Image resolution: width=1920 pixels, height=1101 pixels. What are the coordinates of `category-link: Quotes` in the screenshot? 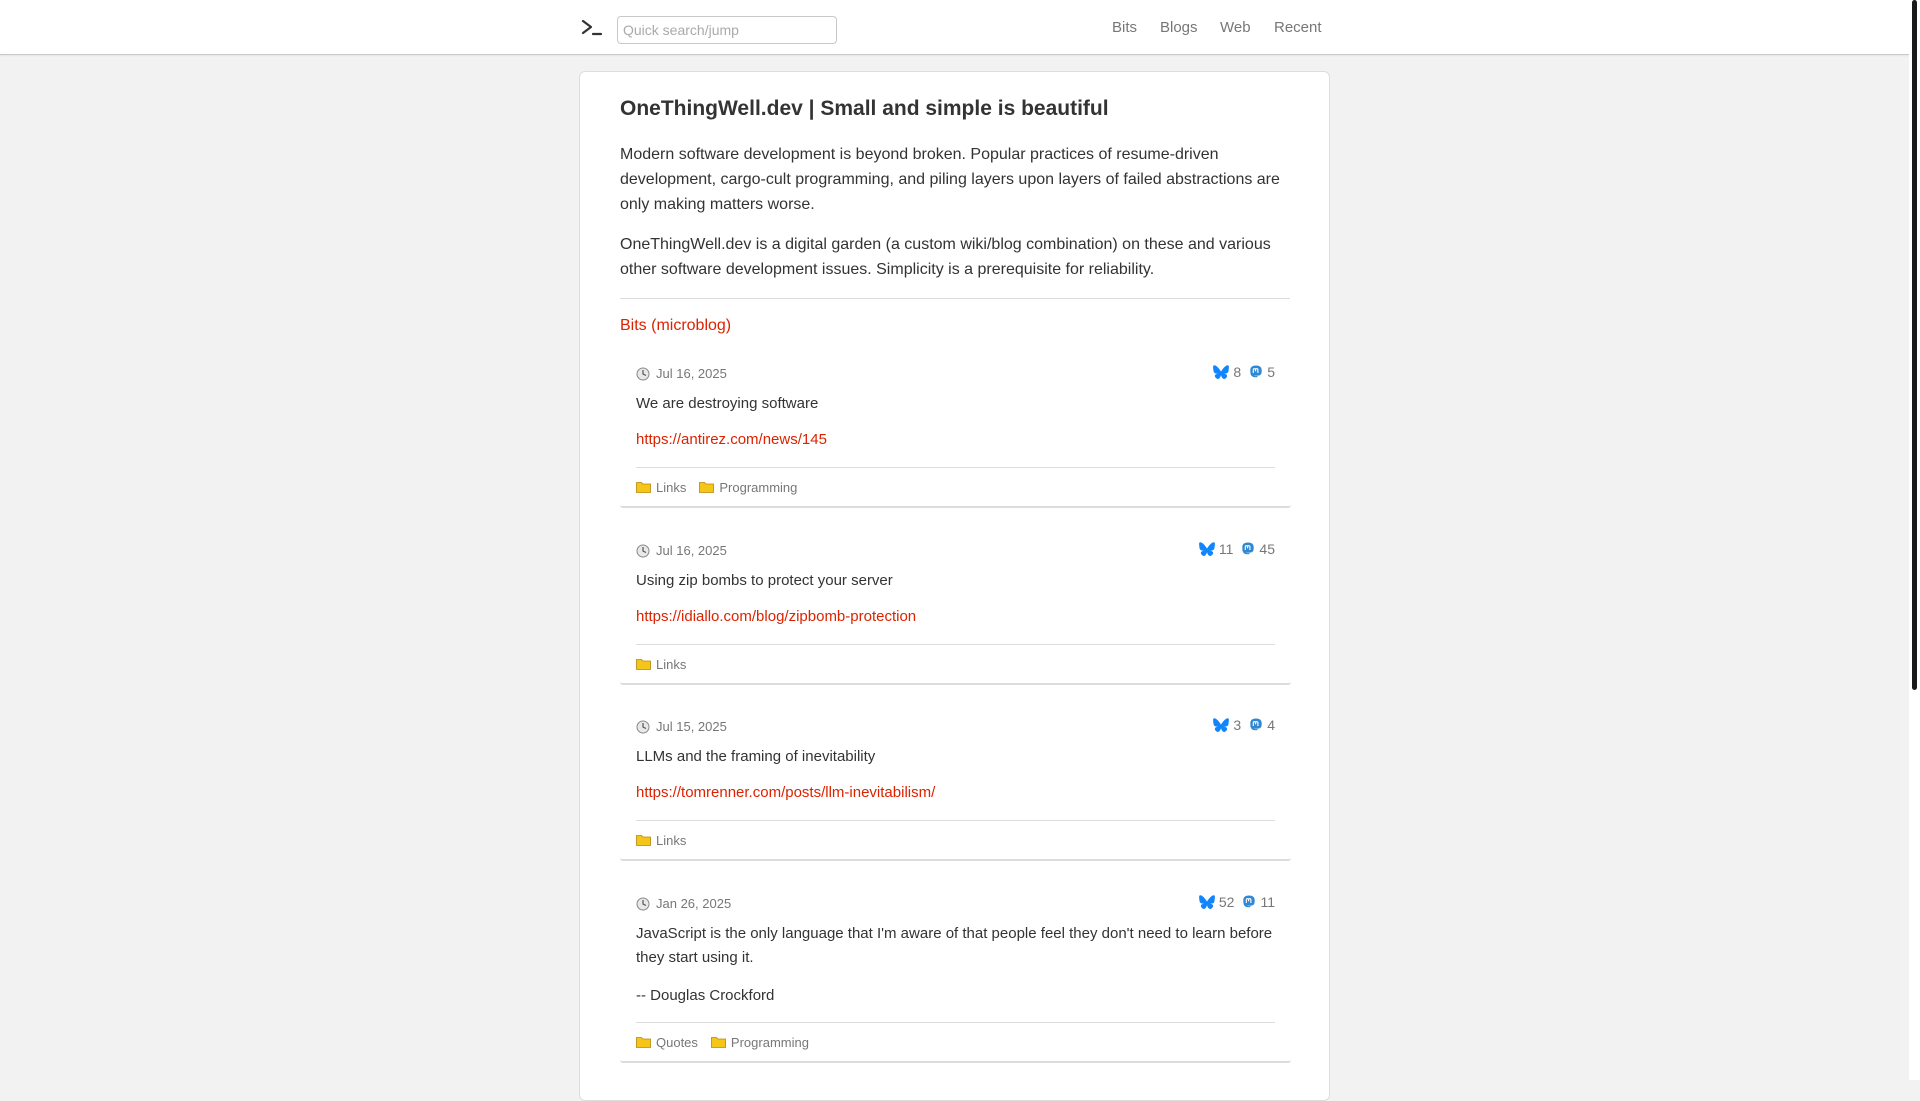 It's located at (667, 1042).